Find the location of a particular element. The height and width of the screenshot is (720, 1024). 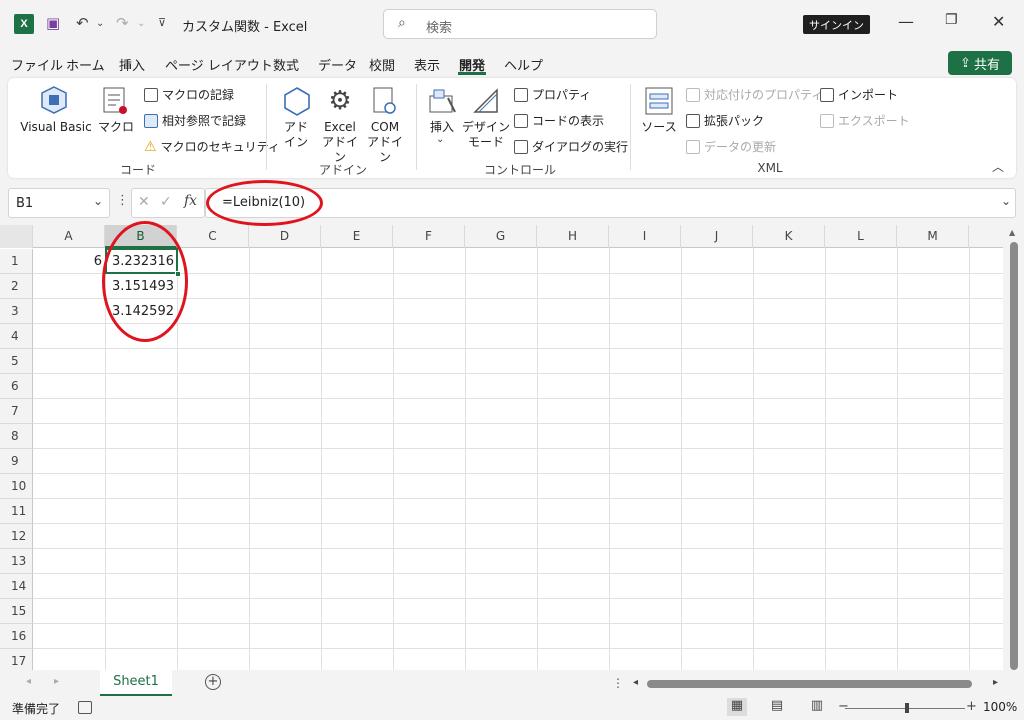

row-header: 4 is located at coordinates (16, 336).